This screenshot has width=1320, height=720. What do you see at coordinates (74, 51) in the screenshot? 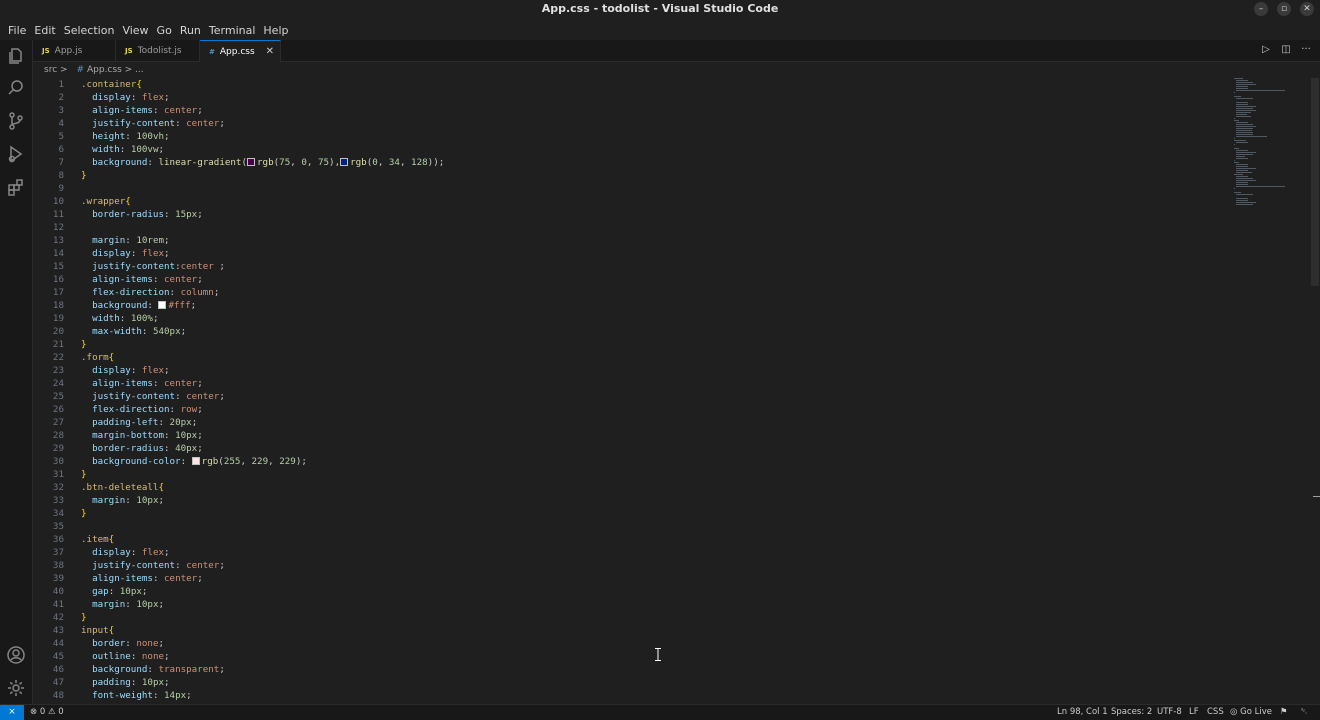
I see `tab-app-js: JS App.js` at bounding box center [74, 51].